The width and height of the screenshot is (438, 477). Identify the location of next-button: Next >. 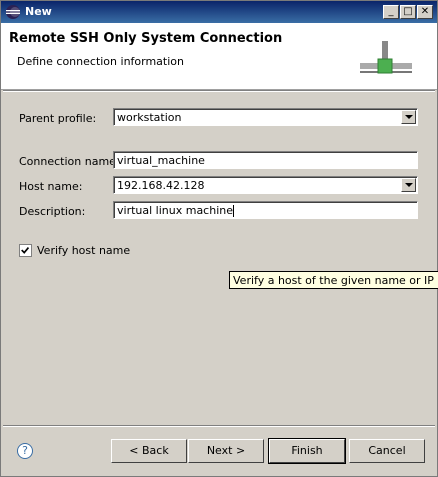
(226, 451).